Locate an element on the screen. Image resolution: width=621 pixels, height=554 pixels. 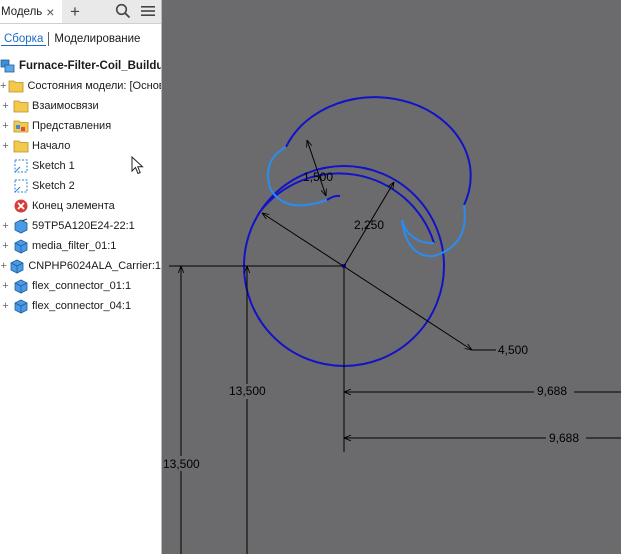
tree-item: + media_filter_01:1 is located at coordinates (80, 246).